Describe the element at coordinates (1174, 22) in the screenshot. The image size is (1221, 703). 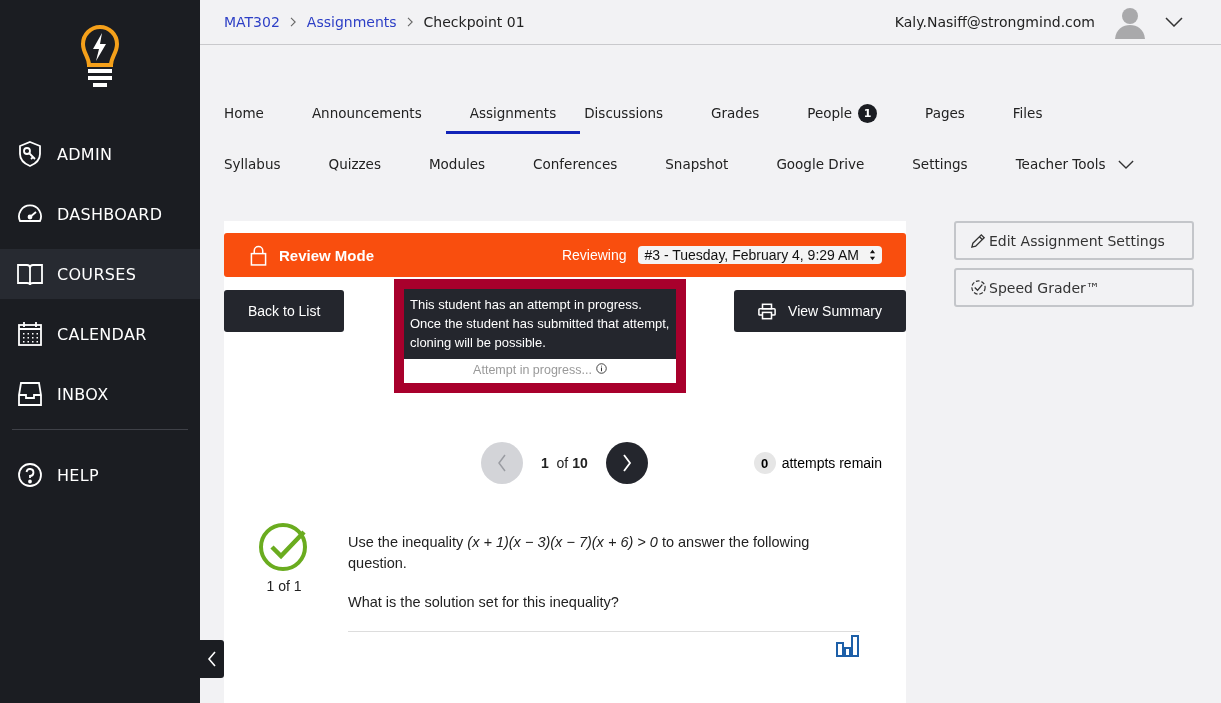
I see `chevron-down-icon` at that location.